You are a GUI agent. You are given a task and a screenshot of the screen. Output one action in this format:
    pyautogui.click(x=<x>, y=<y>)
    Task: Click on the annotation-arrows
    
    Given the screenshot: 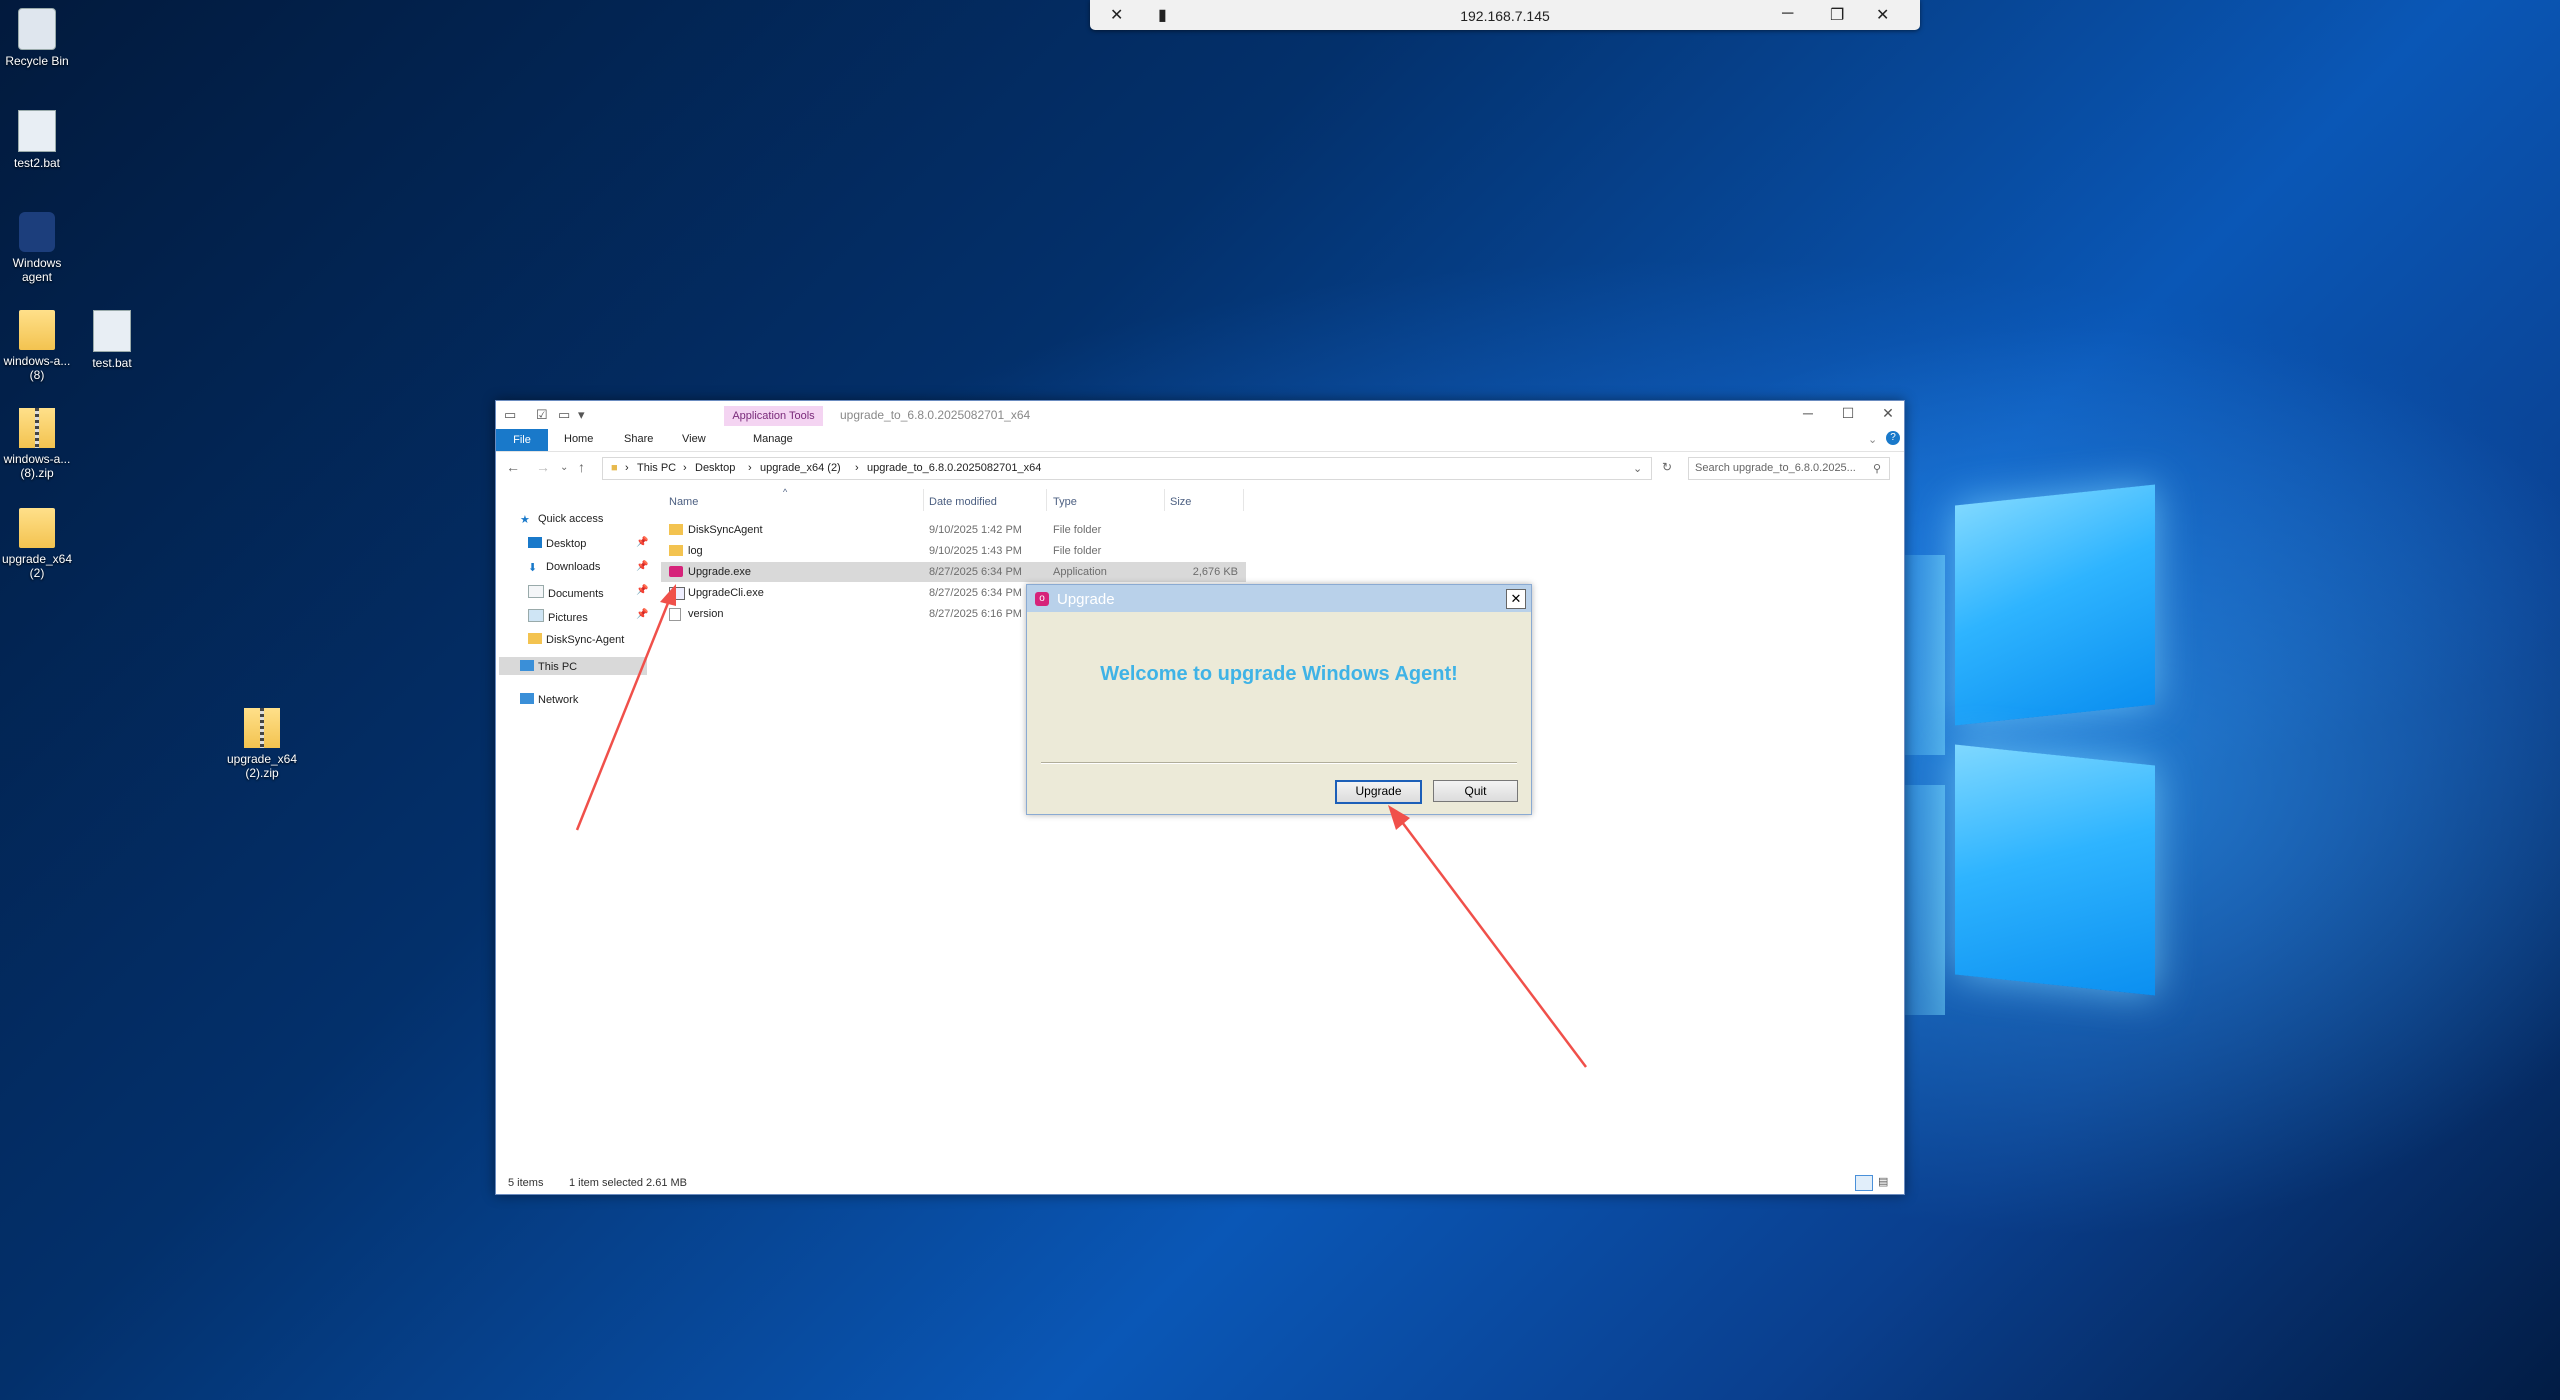 What is the action you would take?
    pyautogui.click(x=1081, y=826)
    